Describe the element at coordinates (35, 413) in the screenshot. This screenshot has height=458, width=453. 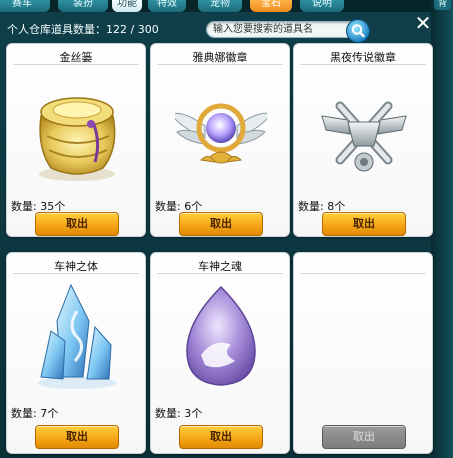
I see `item-quantity: 数量: 7个` at that location.